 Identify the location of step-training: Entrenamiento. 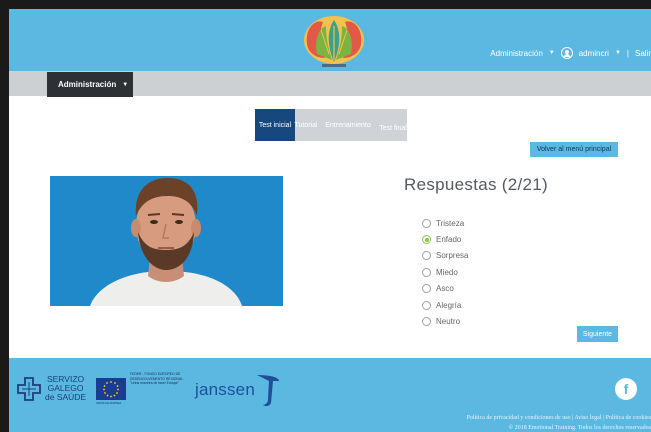
(348, 125).